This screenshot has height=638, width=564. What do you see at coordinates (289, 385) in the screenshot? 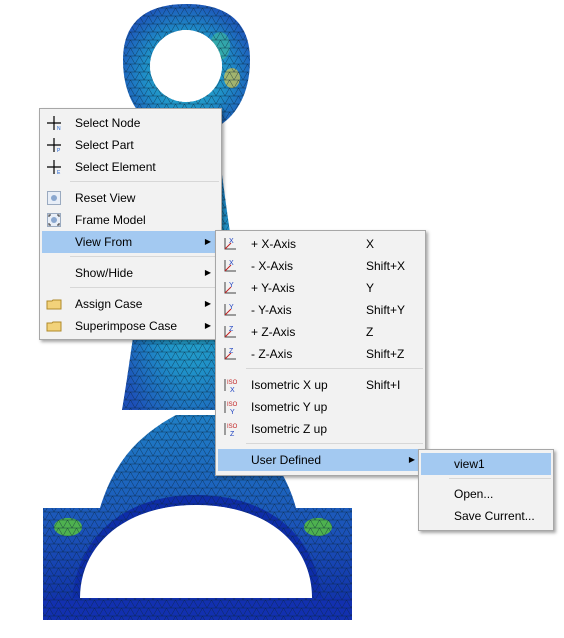
I see `menu-label: Isometric X up` at bounding box center [289, 385].